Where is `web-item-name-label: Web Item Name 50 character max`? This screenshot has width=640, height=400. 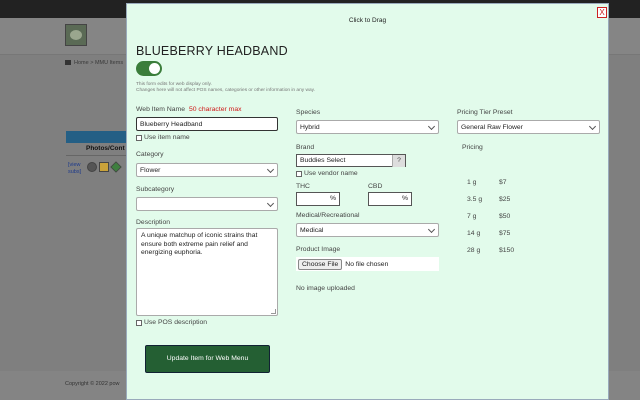
web-item-name-label: Web Item Name 50 character max is located at coordinates (189, 109).